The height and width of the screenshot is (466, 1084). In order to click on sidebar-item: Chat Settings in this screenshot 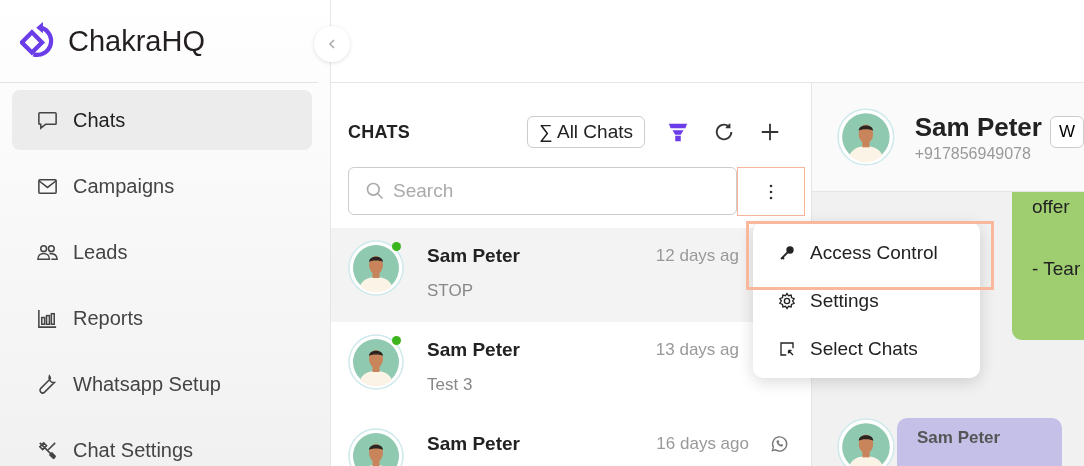, I will do `click(162, 443)`.